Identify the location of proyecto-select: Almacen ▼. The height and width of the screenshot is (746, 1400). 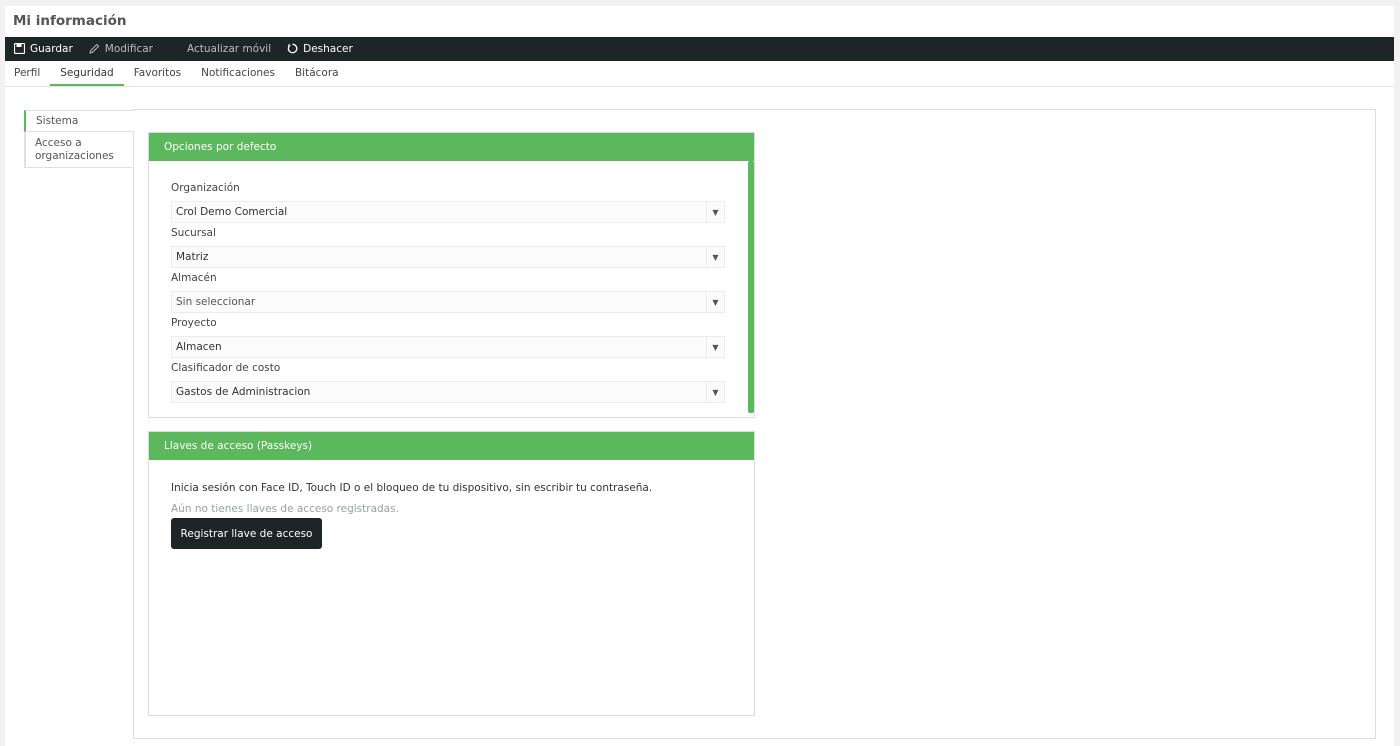
(448, 347).